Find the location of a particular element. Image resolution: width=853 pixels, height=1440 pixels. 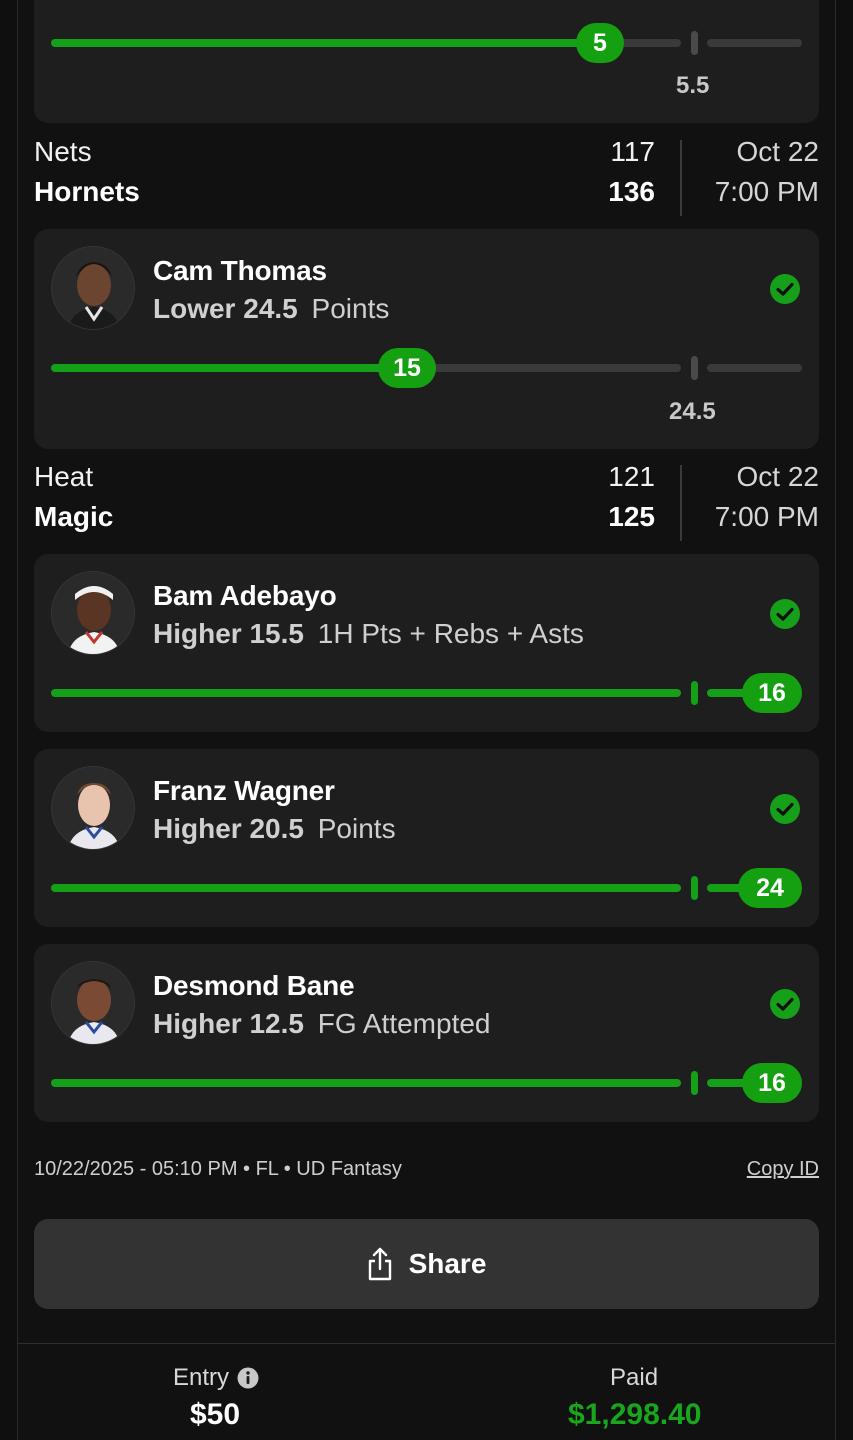

pick-card-partial: 5 5.5 is located at coordinates (426, 61).